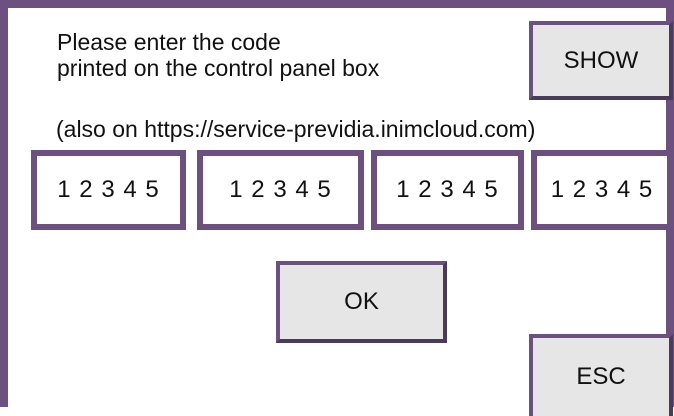  Describe the element at coordinates (601, 375) in the screenshot. I see `esc-button: ESC` at that location.